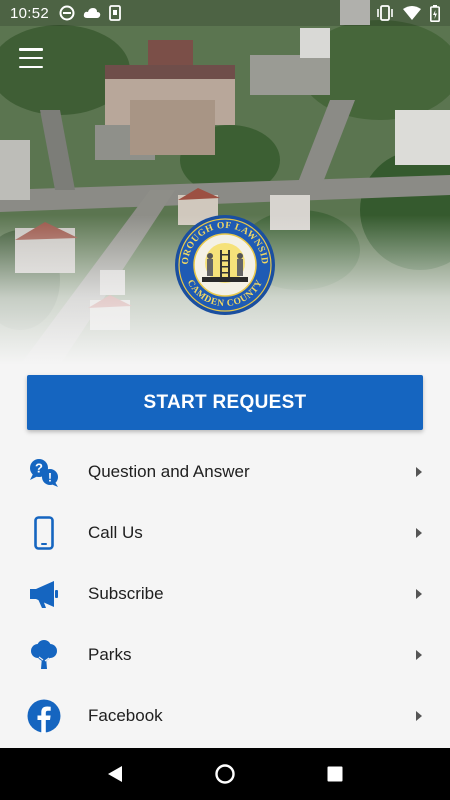 The width and height of the screenshot is (450, 800). What do you see at coordinates (44, 594) in the screenshot?
I see `megaphone-icon` at bounding box center [44, 594].